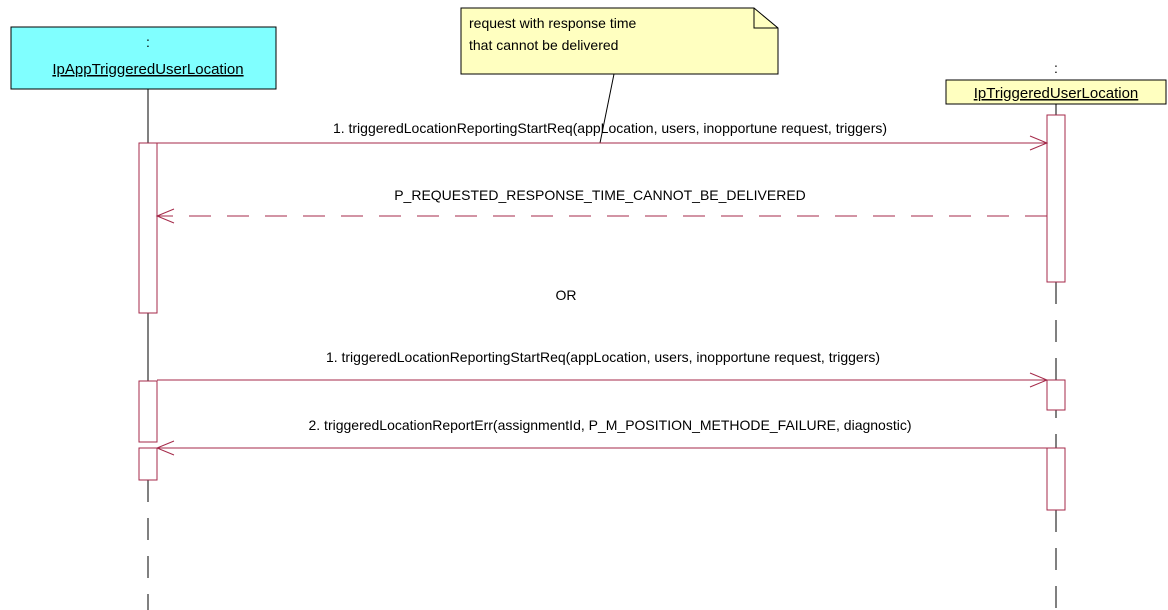 The image size is (1168, 610). What do you see at coordinates (566, 295) in the screenshot?
I see `or-label: OR` at bounding box center [566, 295].